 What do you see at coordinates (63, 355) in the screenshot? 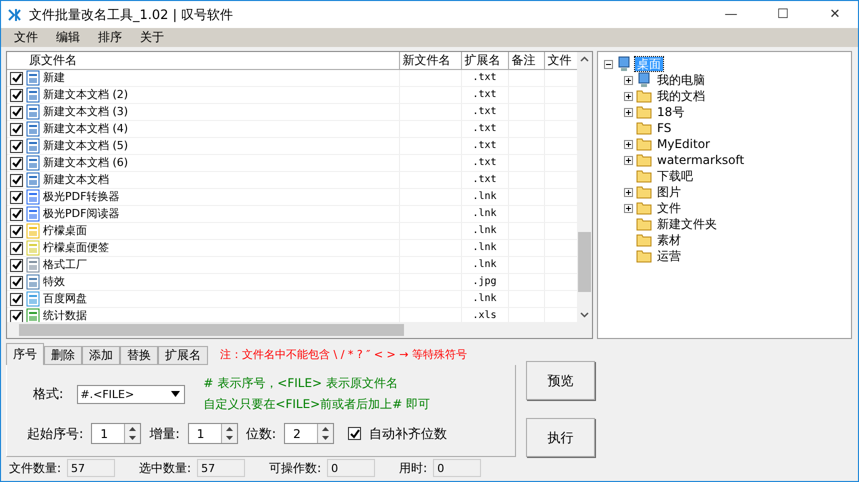
I see `tab: 删除` at bounding box center [63, 355].